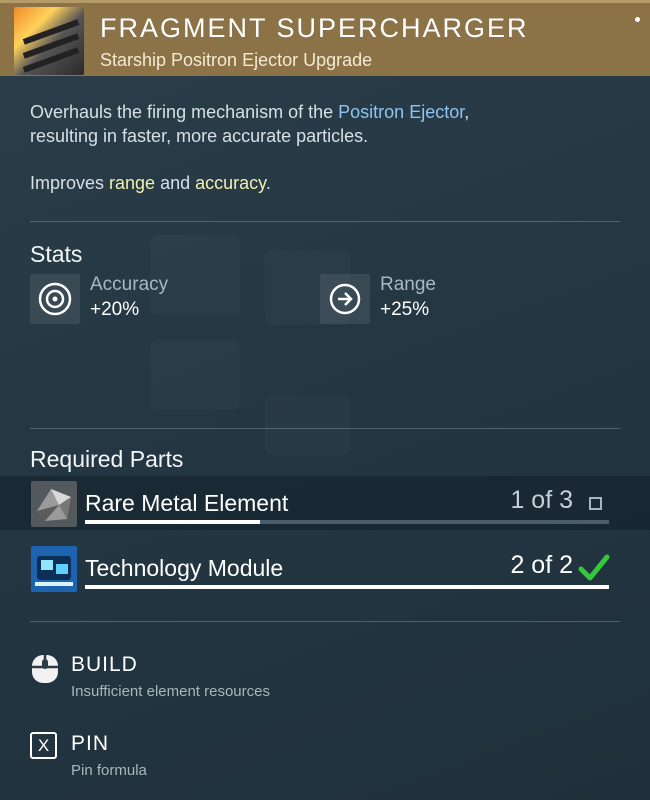 This screenshot has width=650, height=800. What do you see at coordinates (637, 19) in the screenshot?
I see `notification-dot` at bounding box center [637, 19].